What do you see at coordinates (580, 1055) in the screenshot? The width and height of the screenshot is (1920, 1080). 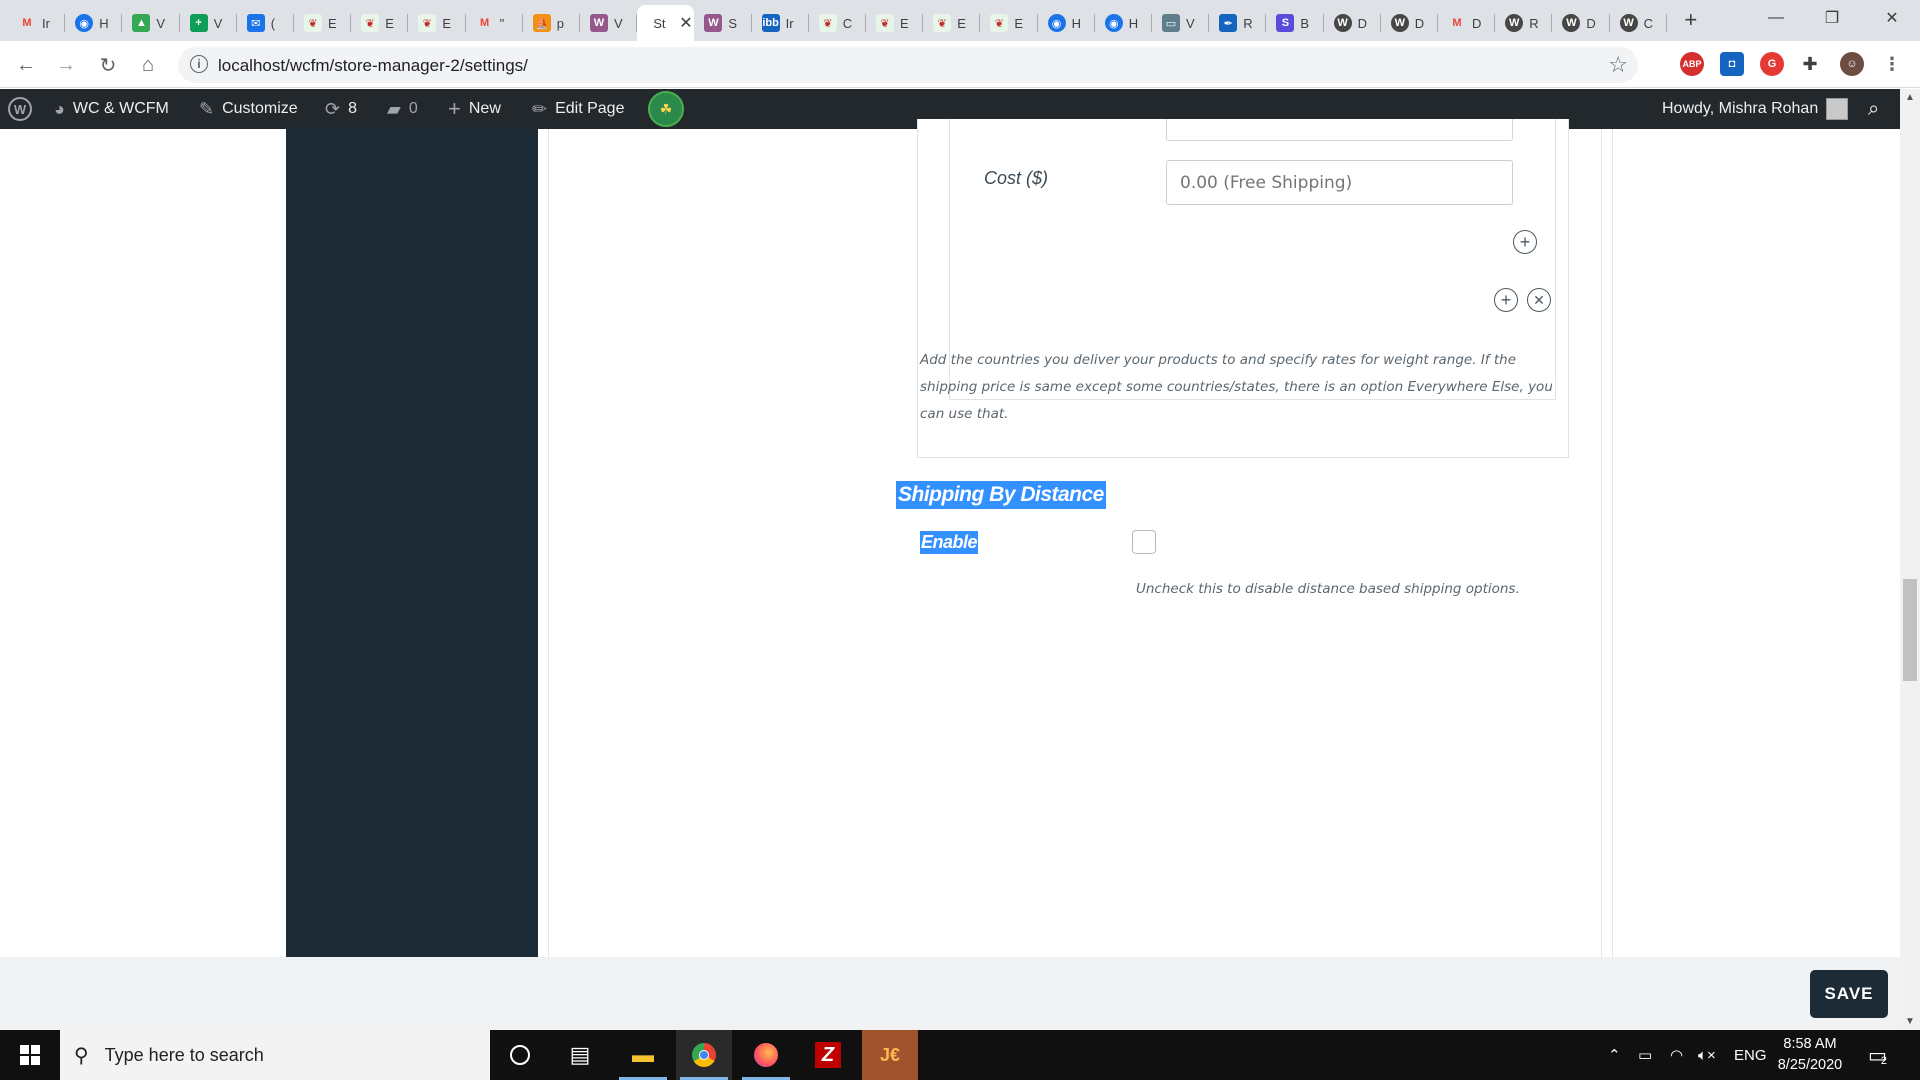 I see `task-view-icon: ▤` at bounding box center [580, 1055].